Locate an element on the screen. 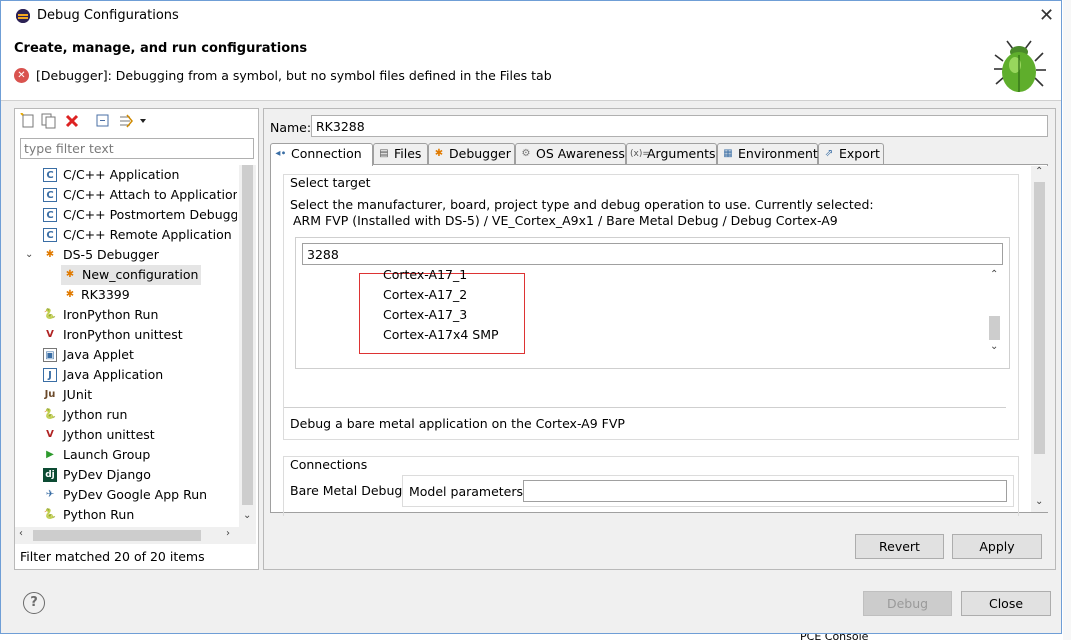 This screenshot has width=1071, height=643. connections-title: Connections is located at coordinates (329, 464).